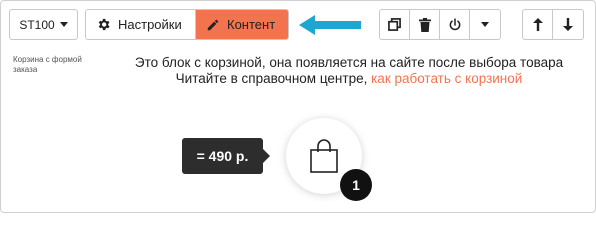  What do you see at coordinates (266, 156) in the screenshot?
I see `badge-tip` at bounding box center [266, 156].